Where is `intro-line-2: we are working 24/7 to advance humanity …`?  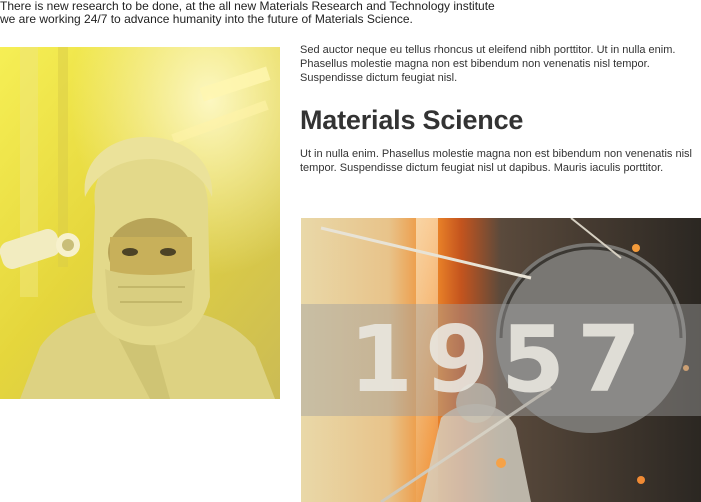
intro-line-2: we are working 24/7 to advance humanity … is located at coordinates (206, 19).